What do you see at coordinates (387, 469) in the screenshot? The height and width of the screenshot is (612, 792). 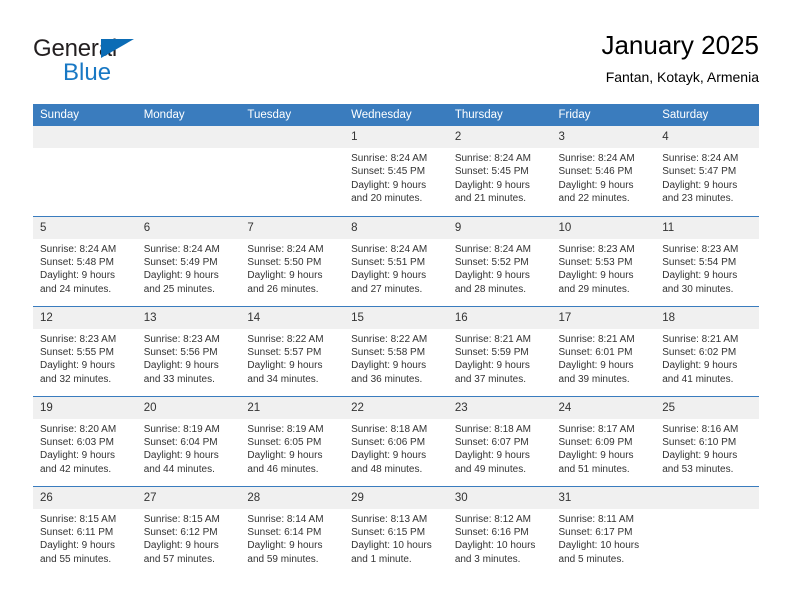 I see `daylight-duration-line-2: and 48 minutes.` at bounding box center [387, 469].